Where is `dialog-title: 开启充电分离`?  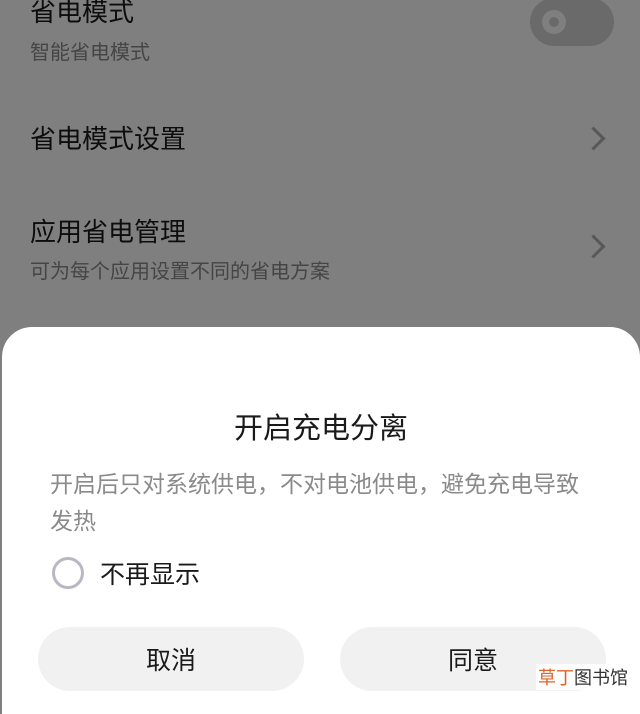
dialog-title: 开启充电分离 is located at coordinates (320, 428).